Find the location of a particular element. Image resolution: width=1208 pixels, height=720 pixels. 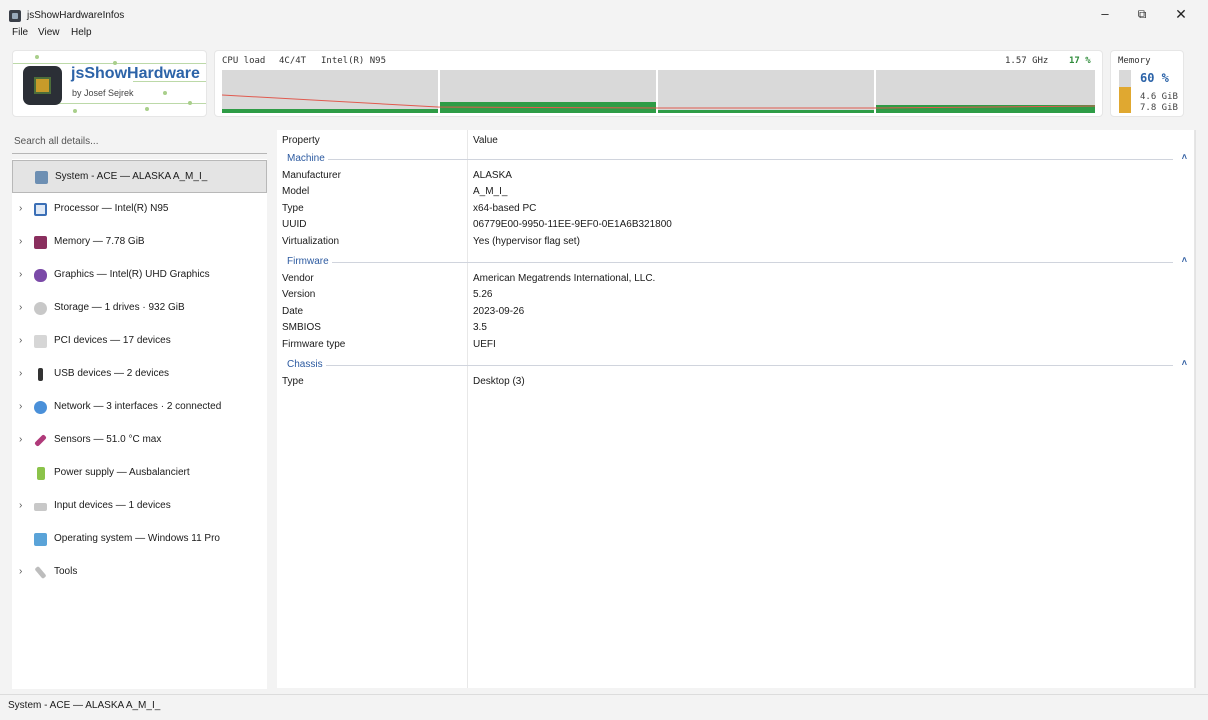

tree-item-label: System - ACE — ALASKA A_M_I_ is located at coordinates (131, 176).